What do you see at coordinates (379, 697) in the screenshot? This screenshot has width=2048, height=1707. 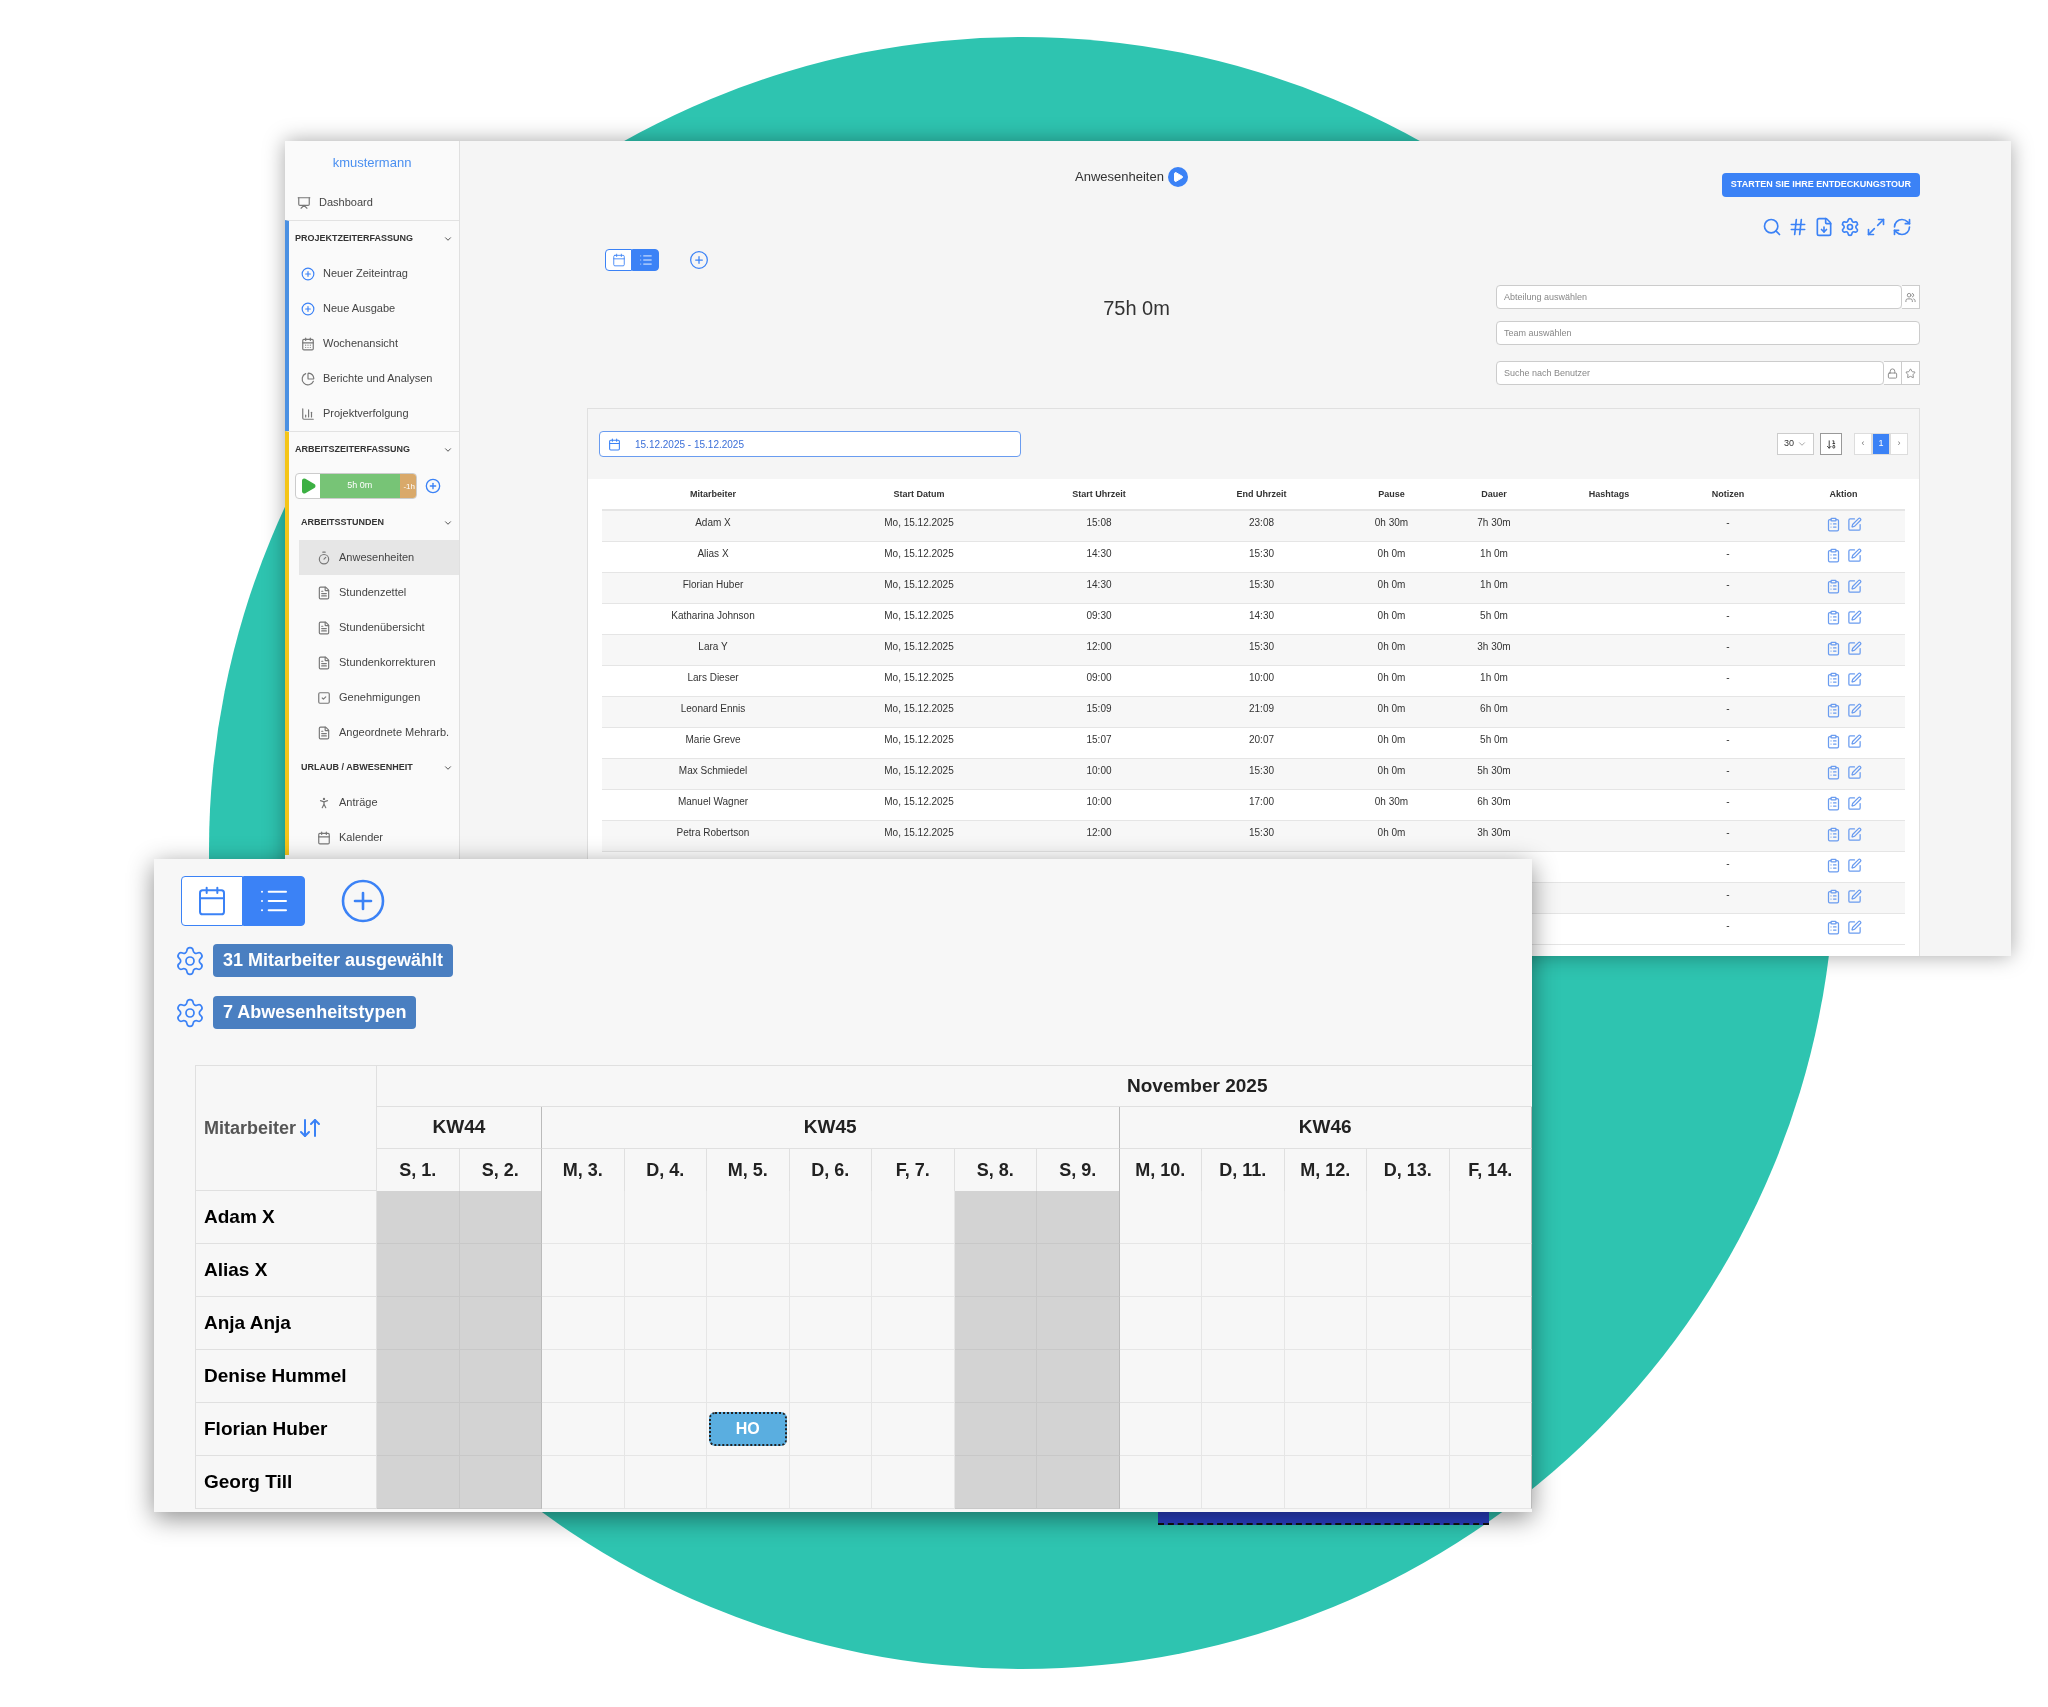 I see `sidebar-item: Genehmigungen` at bounding box center [379, 697].